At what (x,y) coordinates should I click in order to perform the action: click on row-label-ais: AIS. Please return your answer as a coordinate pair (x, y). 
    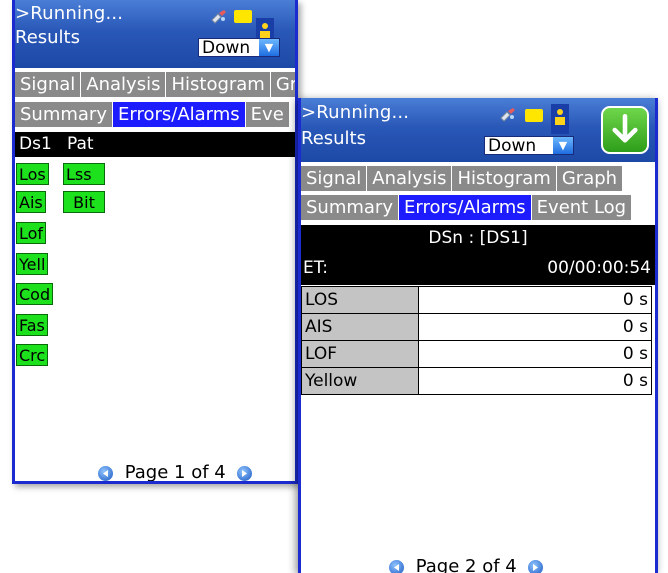
    Looking at the image, I should click on (360, 327).